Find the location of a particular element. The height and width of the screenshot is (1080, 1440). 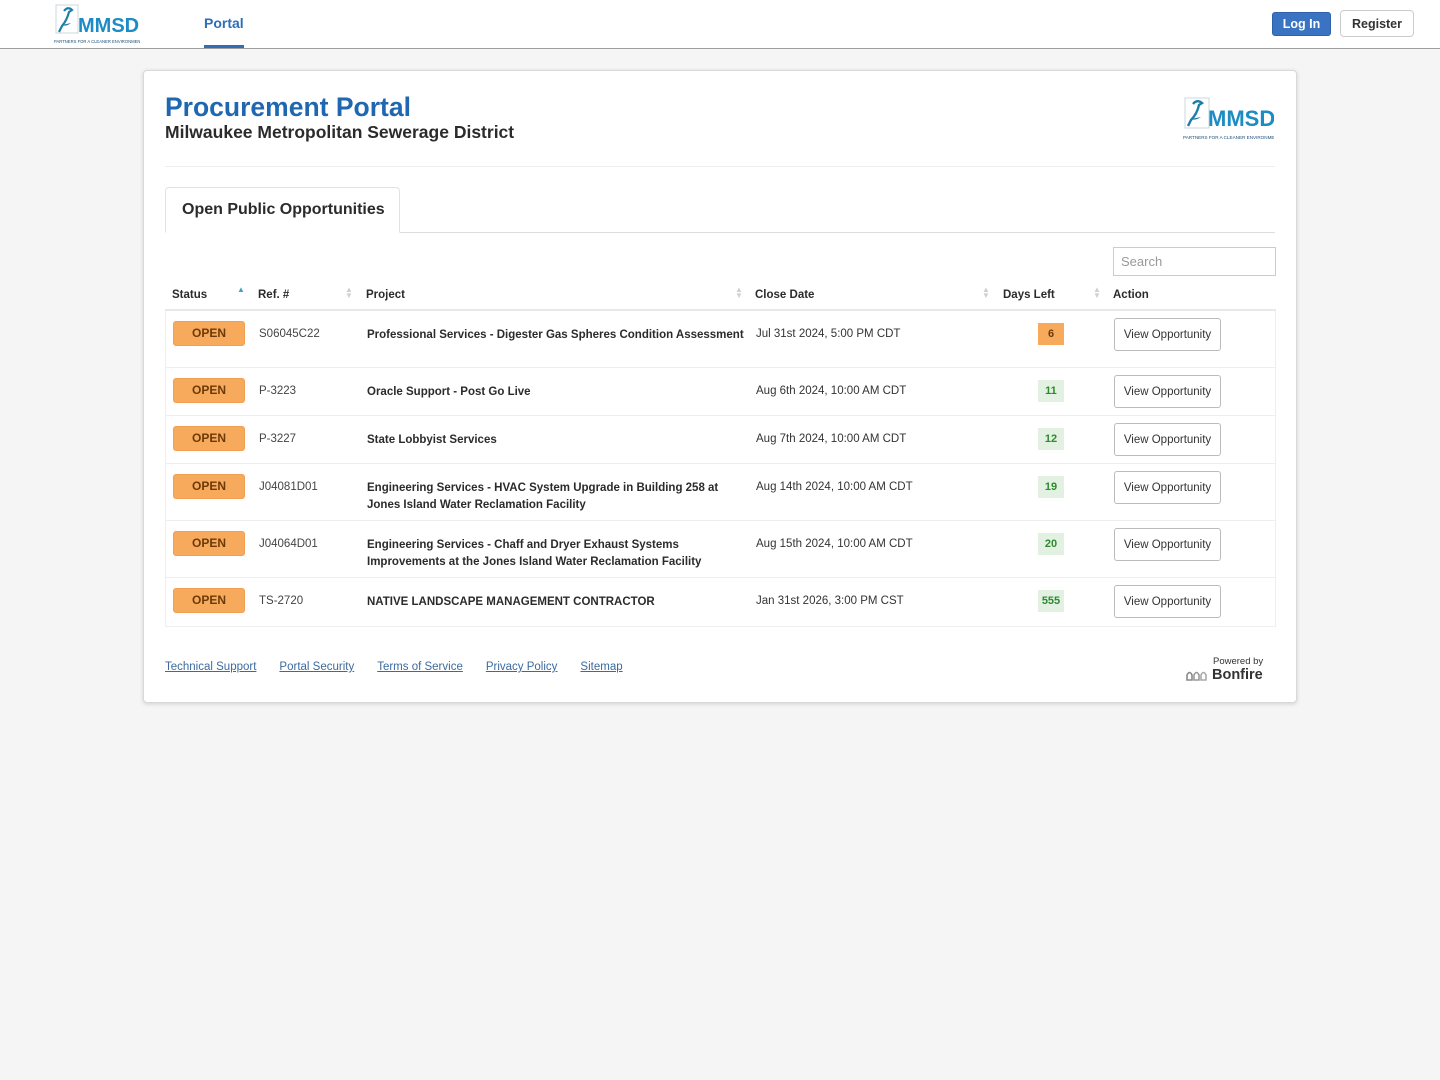

column-header-close-date: Close Date is located at coordinates (784, 295).